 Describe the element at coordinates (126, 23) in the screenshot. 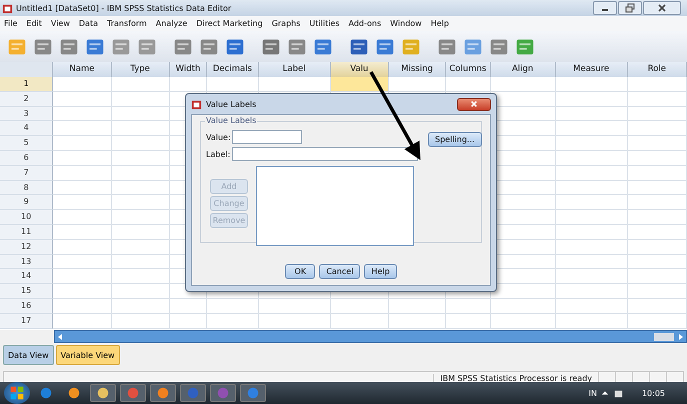

I see `menu-item: Transform` at that location.